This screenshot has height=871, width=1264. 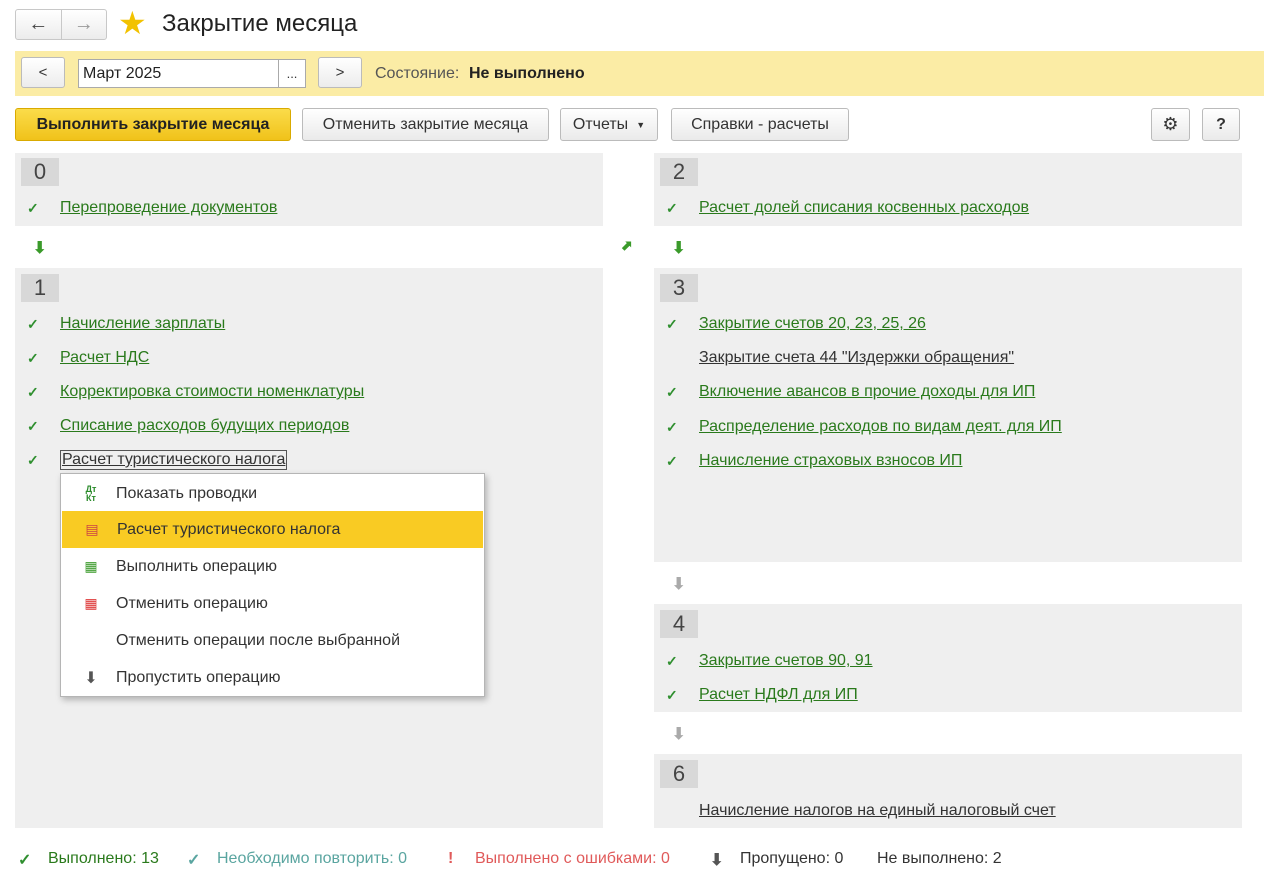 What do you see at coordinates (312, 858) in the screenshot?
I see `repeat-count: Необходимо повторить: 0` at bounding box center [312, 858].